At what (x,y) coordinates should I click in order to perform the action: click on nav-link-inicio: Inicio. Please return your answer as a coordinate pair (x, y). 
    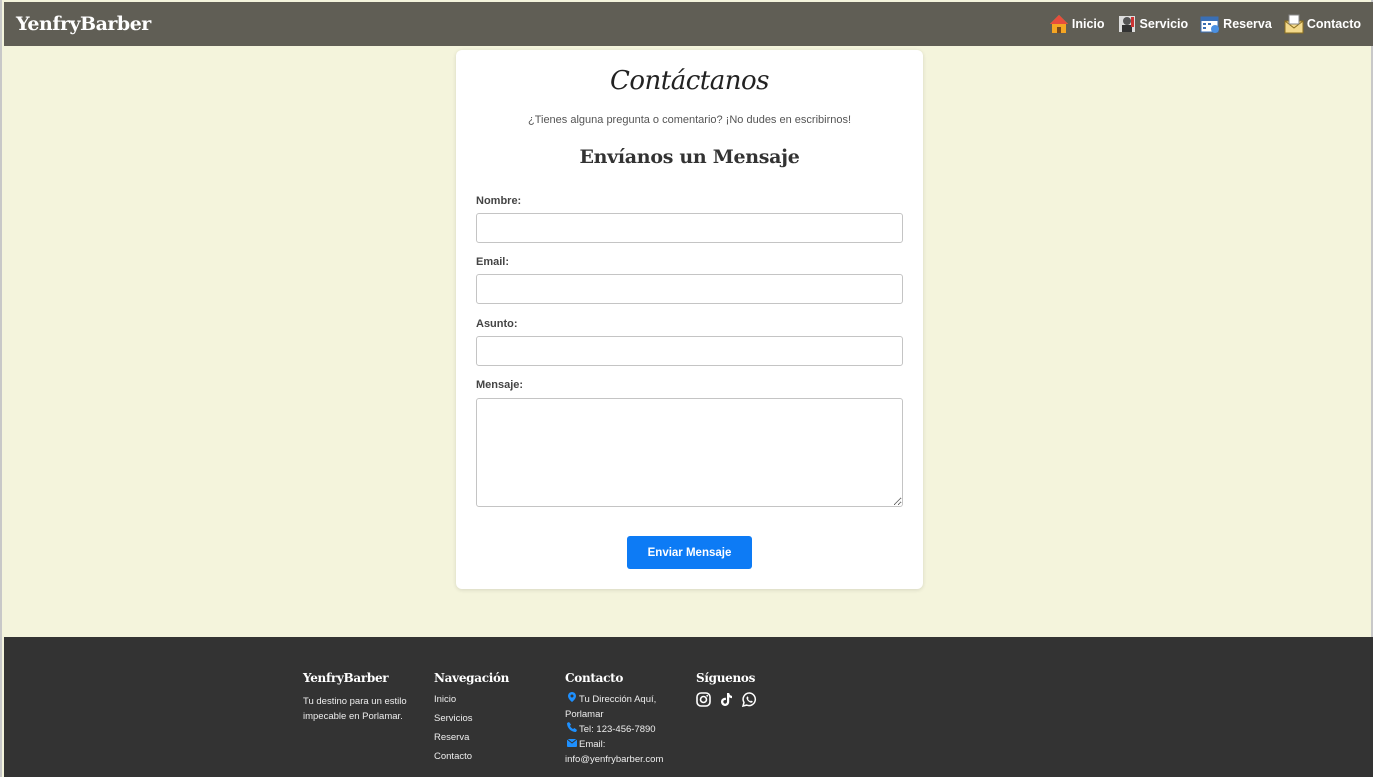
    Looking at the image, I should click on (1077, 24).